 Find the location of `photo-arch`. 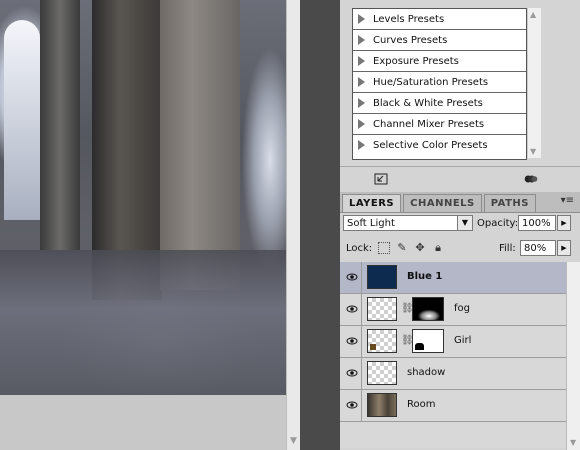

photo-arch is located at coordinates (22, 120).